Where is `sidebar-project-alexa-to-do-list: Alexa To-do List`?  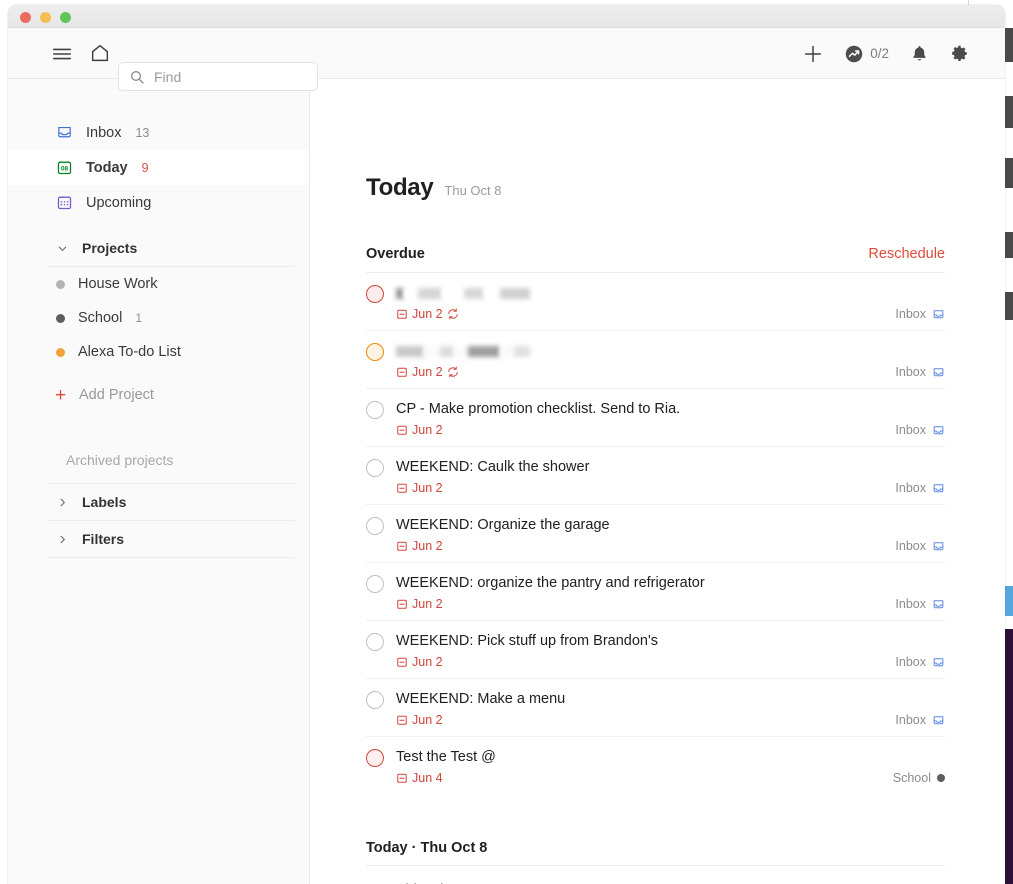 sidebar-project-alexa-to-do-list: Alexa To-do List is located at coordinates (158, 352).